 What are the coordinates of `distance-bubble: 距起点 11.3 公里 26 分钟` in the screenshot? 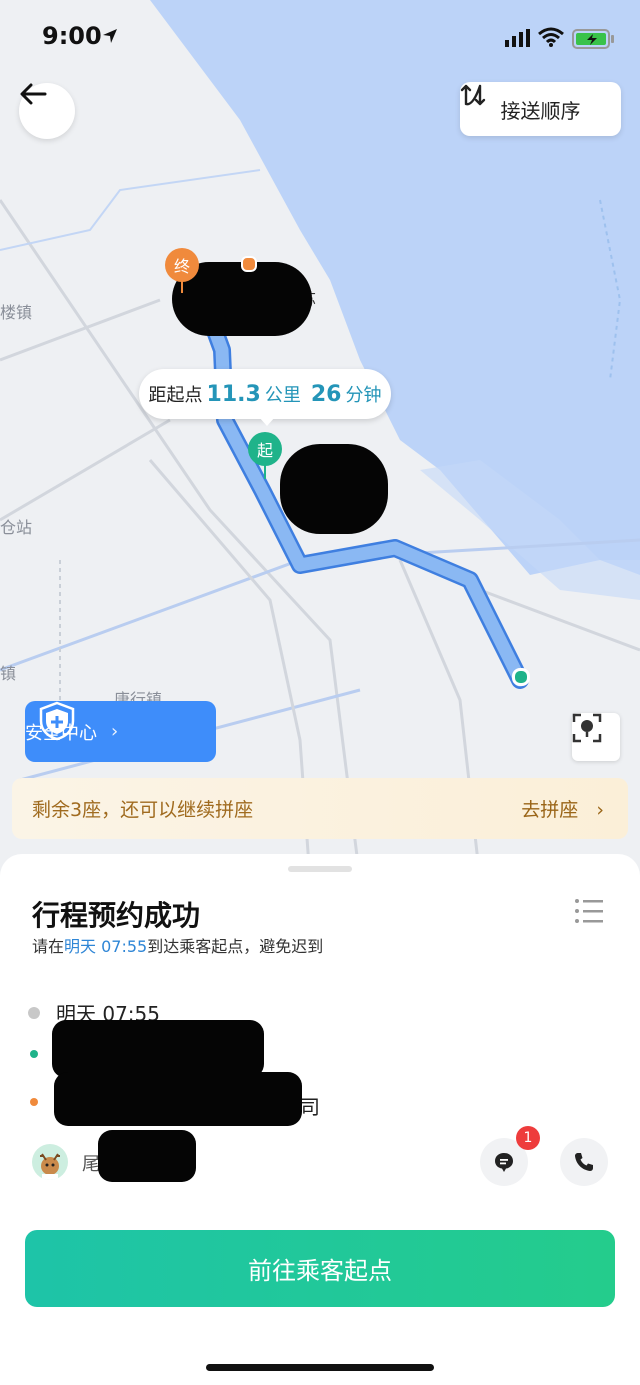 It's located at (265, 394).